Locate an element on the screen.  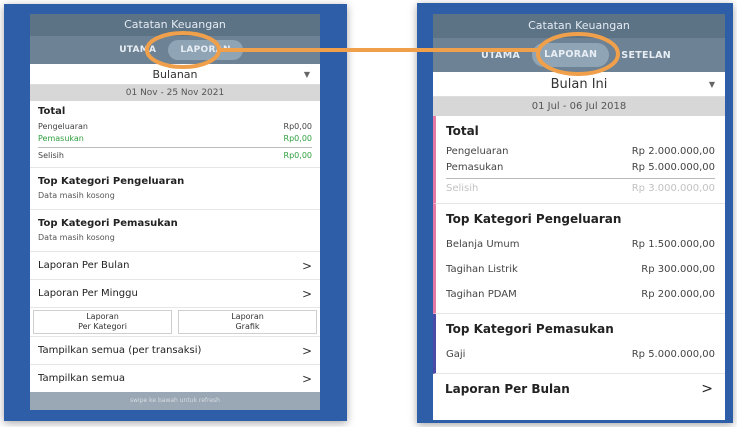
laporan-per-kategori-button: Laporan Per Kategori is located at coordinates (102, 322).